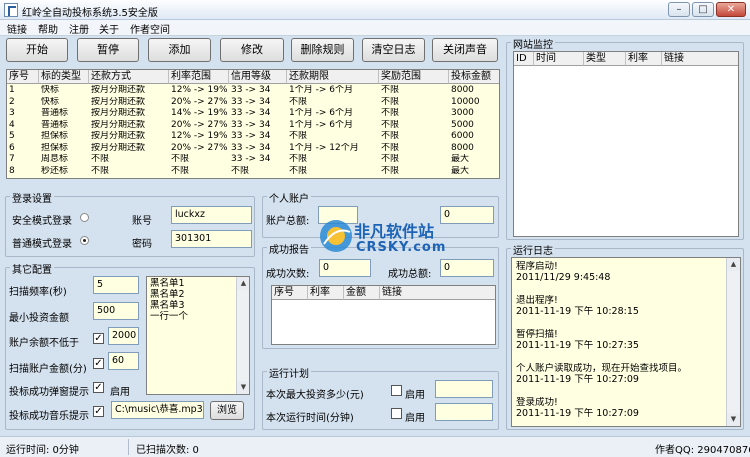 This screenshot has height=457, width=750. I want to click on close-button: ✕, so click(731, 9).